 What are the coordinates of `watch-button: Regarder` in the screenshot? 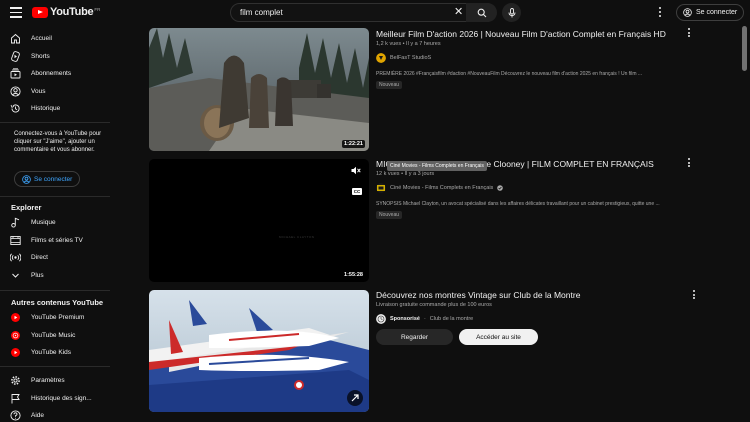 It's located at (414, 337).